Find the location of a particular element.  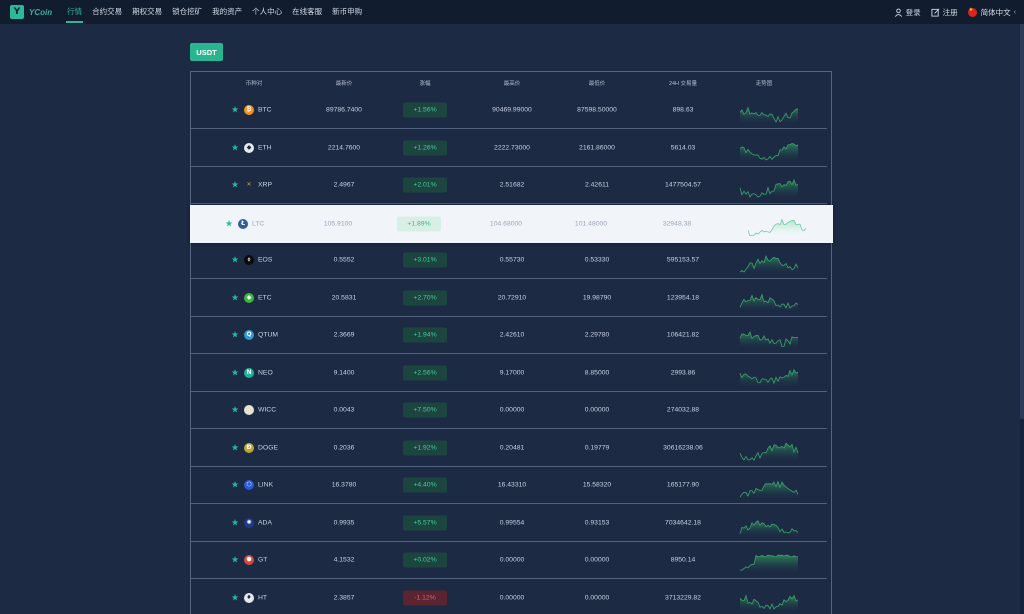

change-badge: -1.12% is located at coordinates (425, 597).